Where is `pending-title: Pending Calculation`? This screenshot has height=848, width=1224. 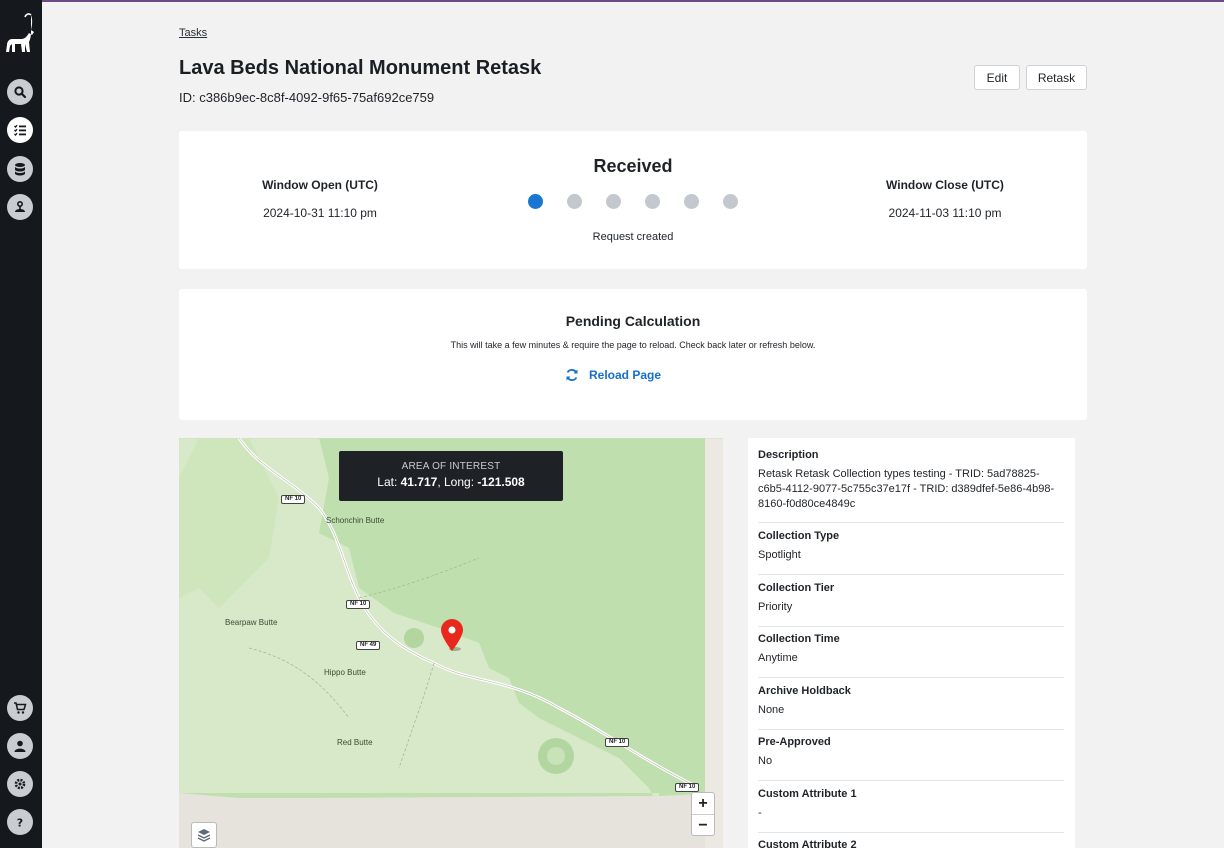
pending-title: Pending Calculation is located at coordinates (633, 321).